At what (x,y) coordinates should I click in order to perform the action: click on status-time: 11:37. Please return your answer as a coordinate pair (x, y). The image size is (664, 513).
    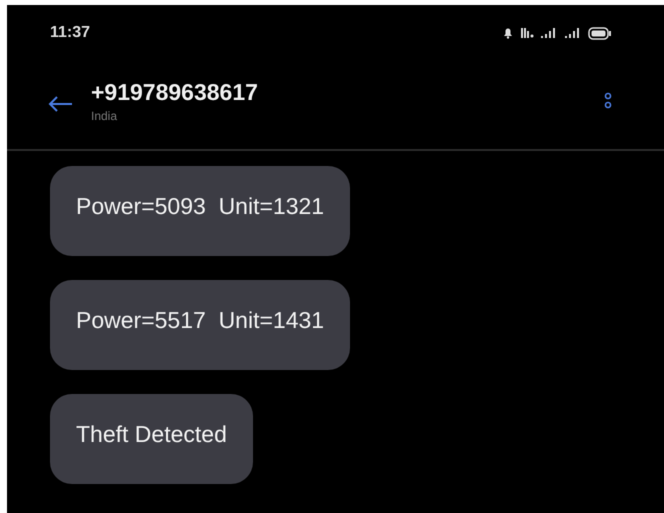
    Looking at the image, I should click on (70, 33).